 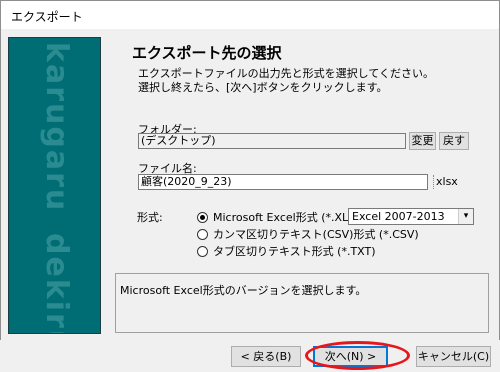 What do you see at coordinates (207, 53) in the screenshot?
I see `page-title: エクスポート先の選択` at bounding box center [207, 53].